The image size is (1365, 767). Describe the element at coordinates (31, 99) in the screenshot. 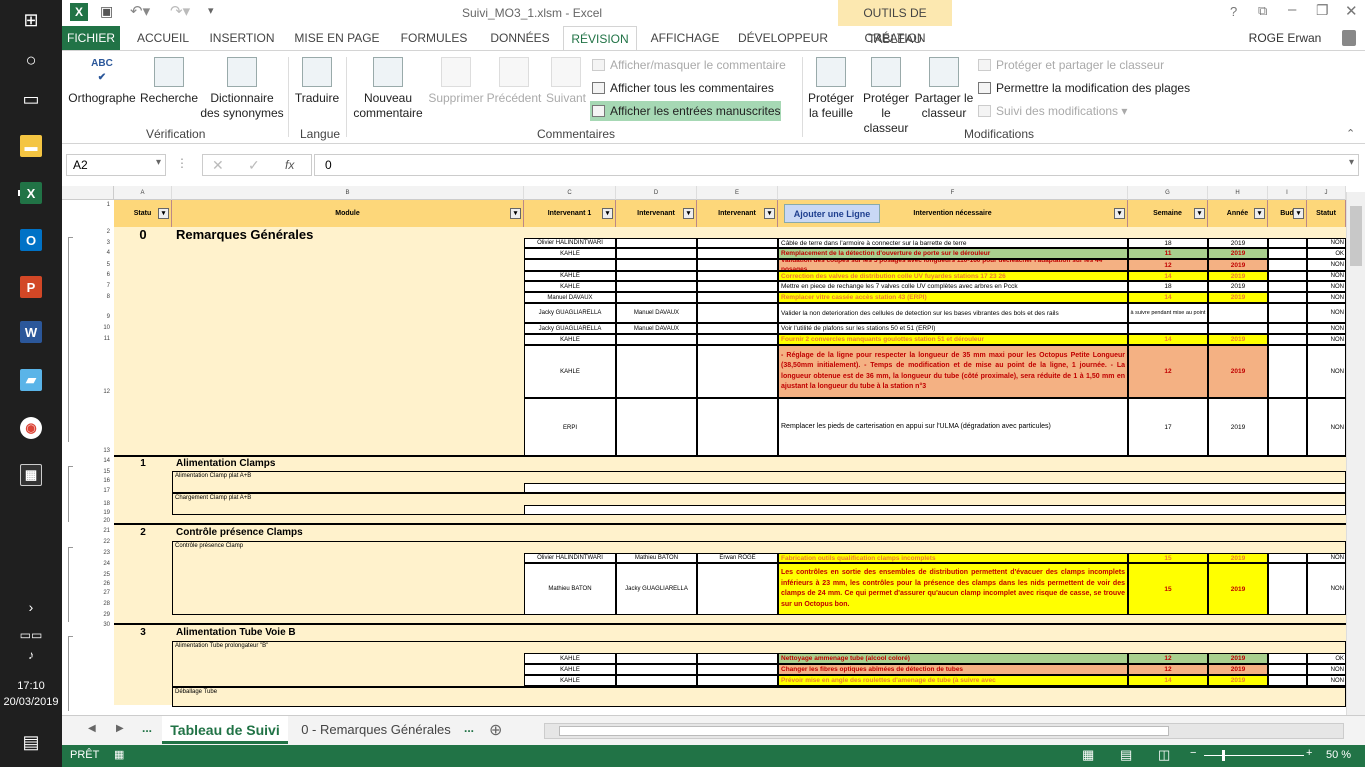

I see `task-view-icon: ▭` at that location.